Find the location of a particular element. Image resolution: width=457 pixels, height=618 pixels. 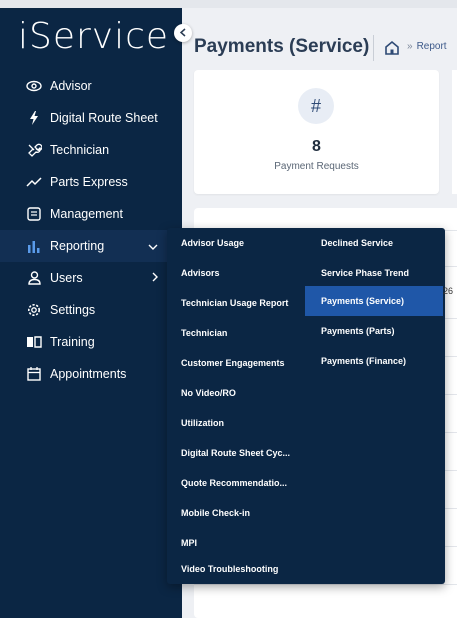

wrench-icon is located at coordinates (34, 150).